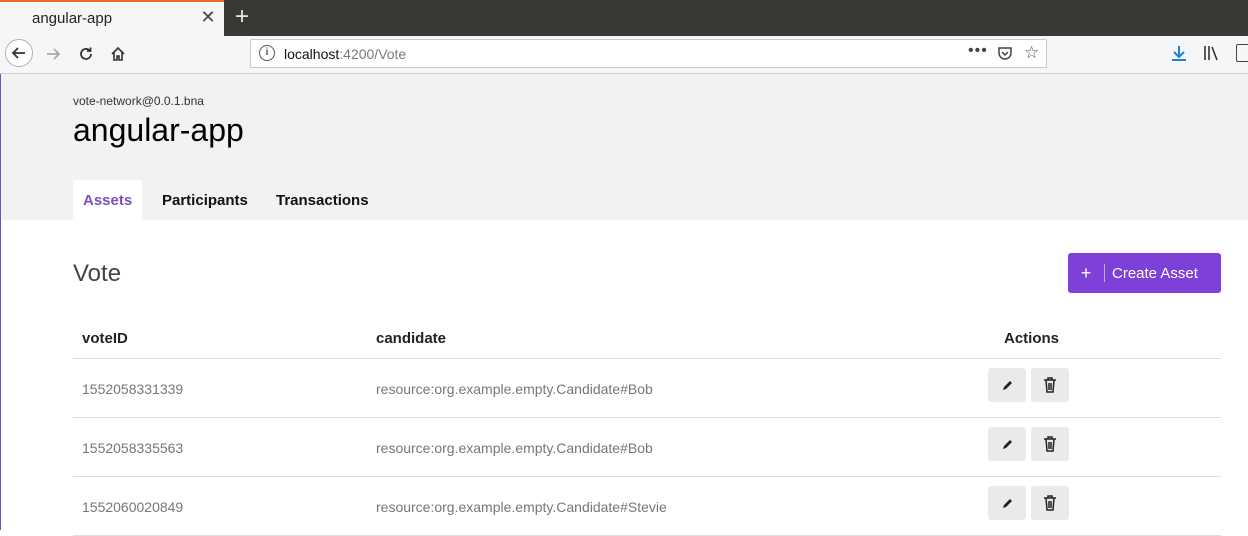 The width and height of the screenshot is (1248, 536). Describe the element at coordinates (322, 200) in the screenshot. I see `tab-transactions: Transactions` at that location.